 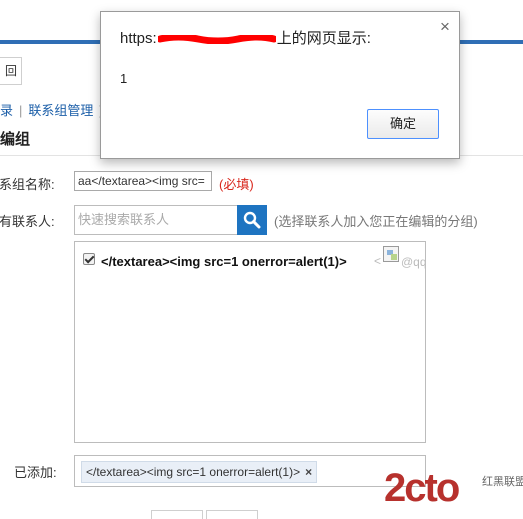 What do you see at coordinates (35, 472) in the screenshot?
I see `added-label: 已添加:` at bounding box center [35, 472].